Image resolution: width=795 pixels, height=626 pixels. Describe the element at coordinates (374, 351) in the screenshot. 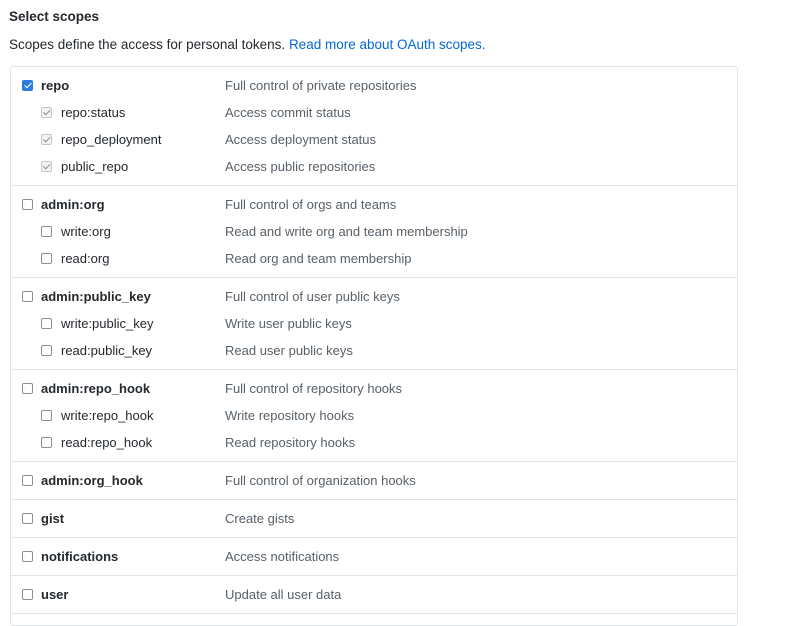

I see `scope-row: read:public_key Read user public keys` at that location.